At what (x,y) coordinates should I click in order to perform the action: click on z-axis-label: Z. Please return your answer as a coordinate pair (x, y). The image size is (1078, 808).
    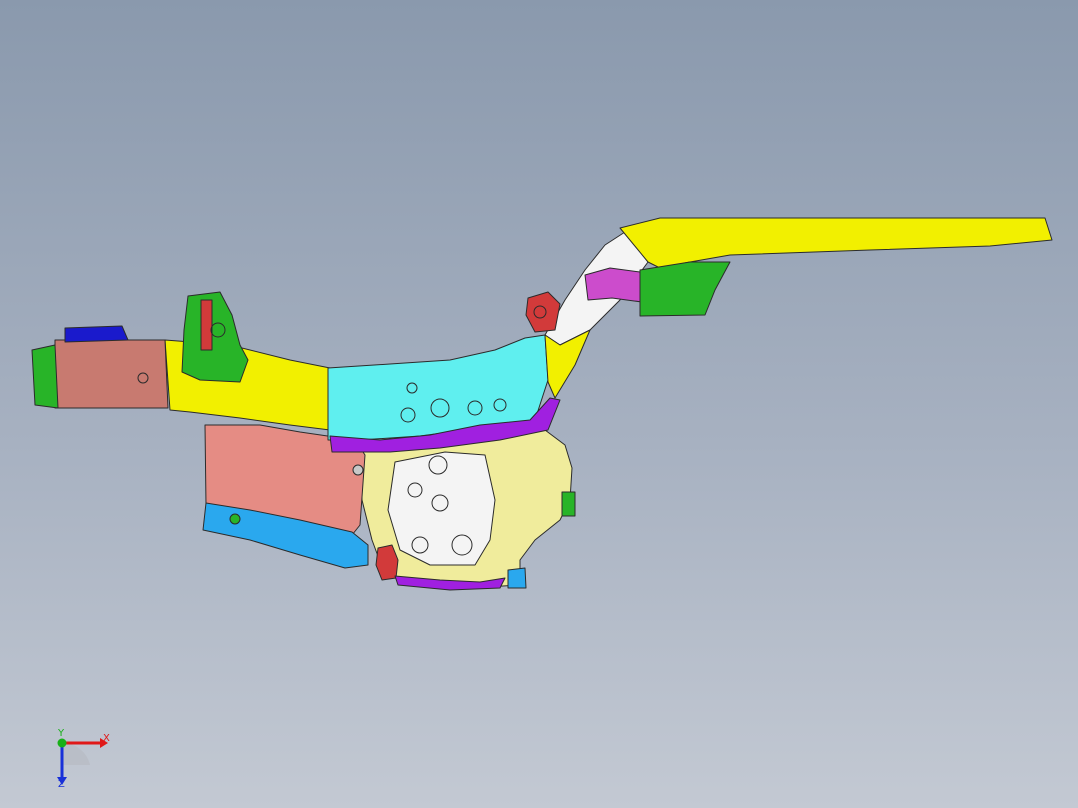
    Looking at the image, I should click on (61, 784).